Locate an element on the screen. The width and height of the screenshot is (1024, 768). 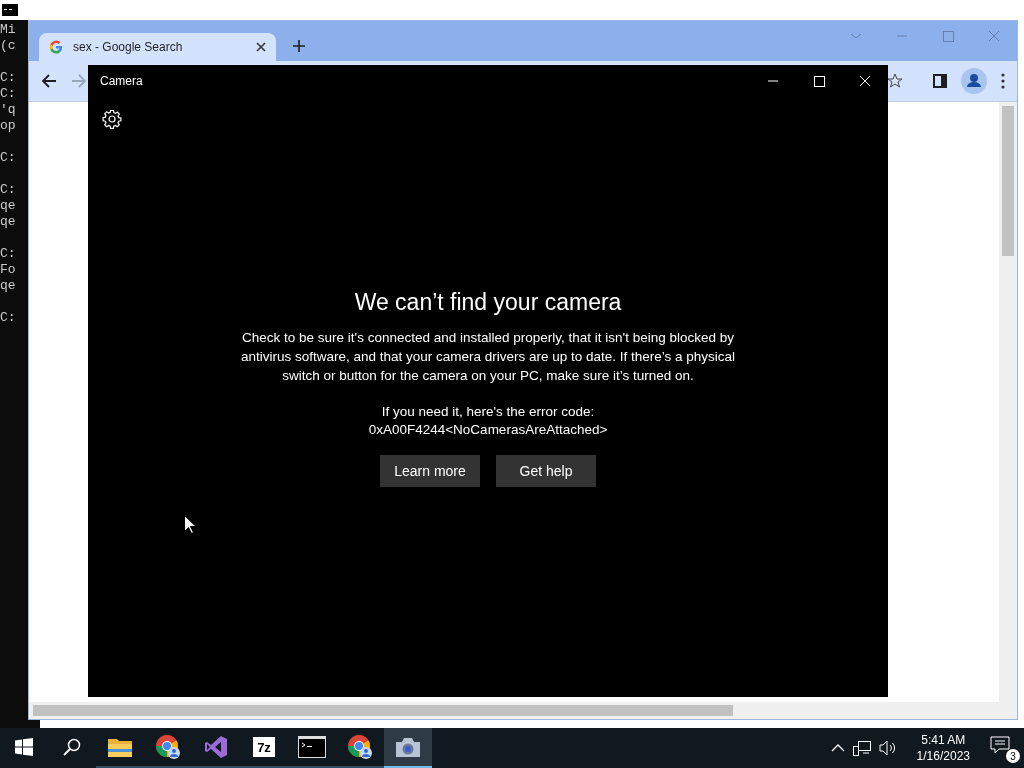
vertical-scrollbar is located at coordinates (1008, 402).